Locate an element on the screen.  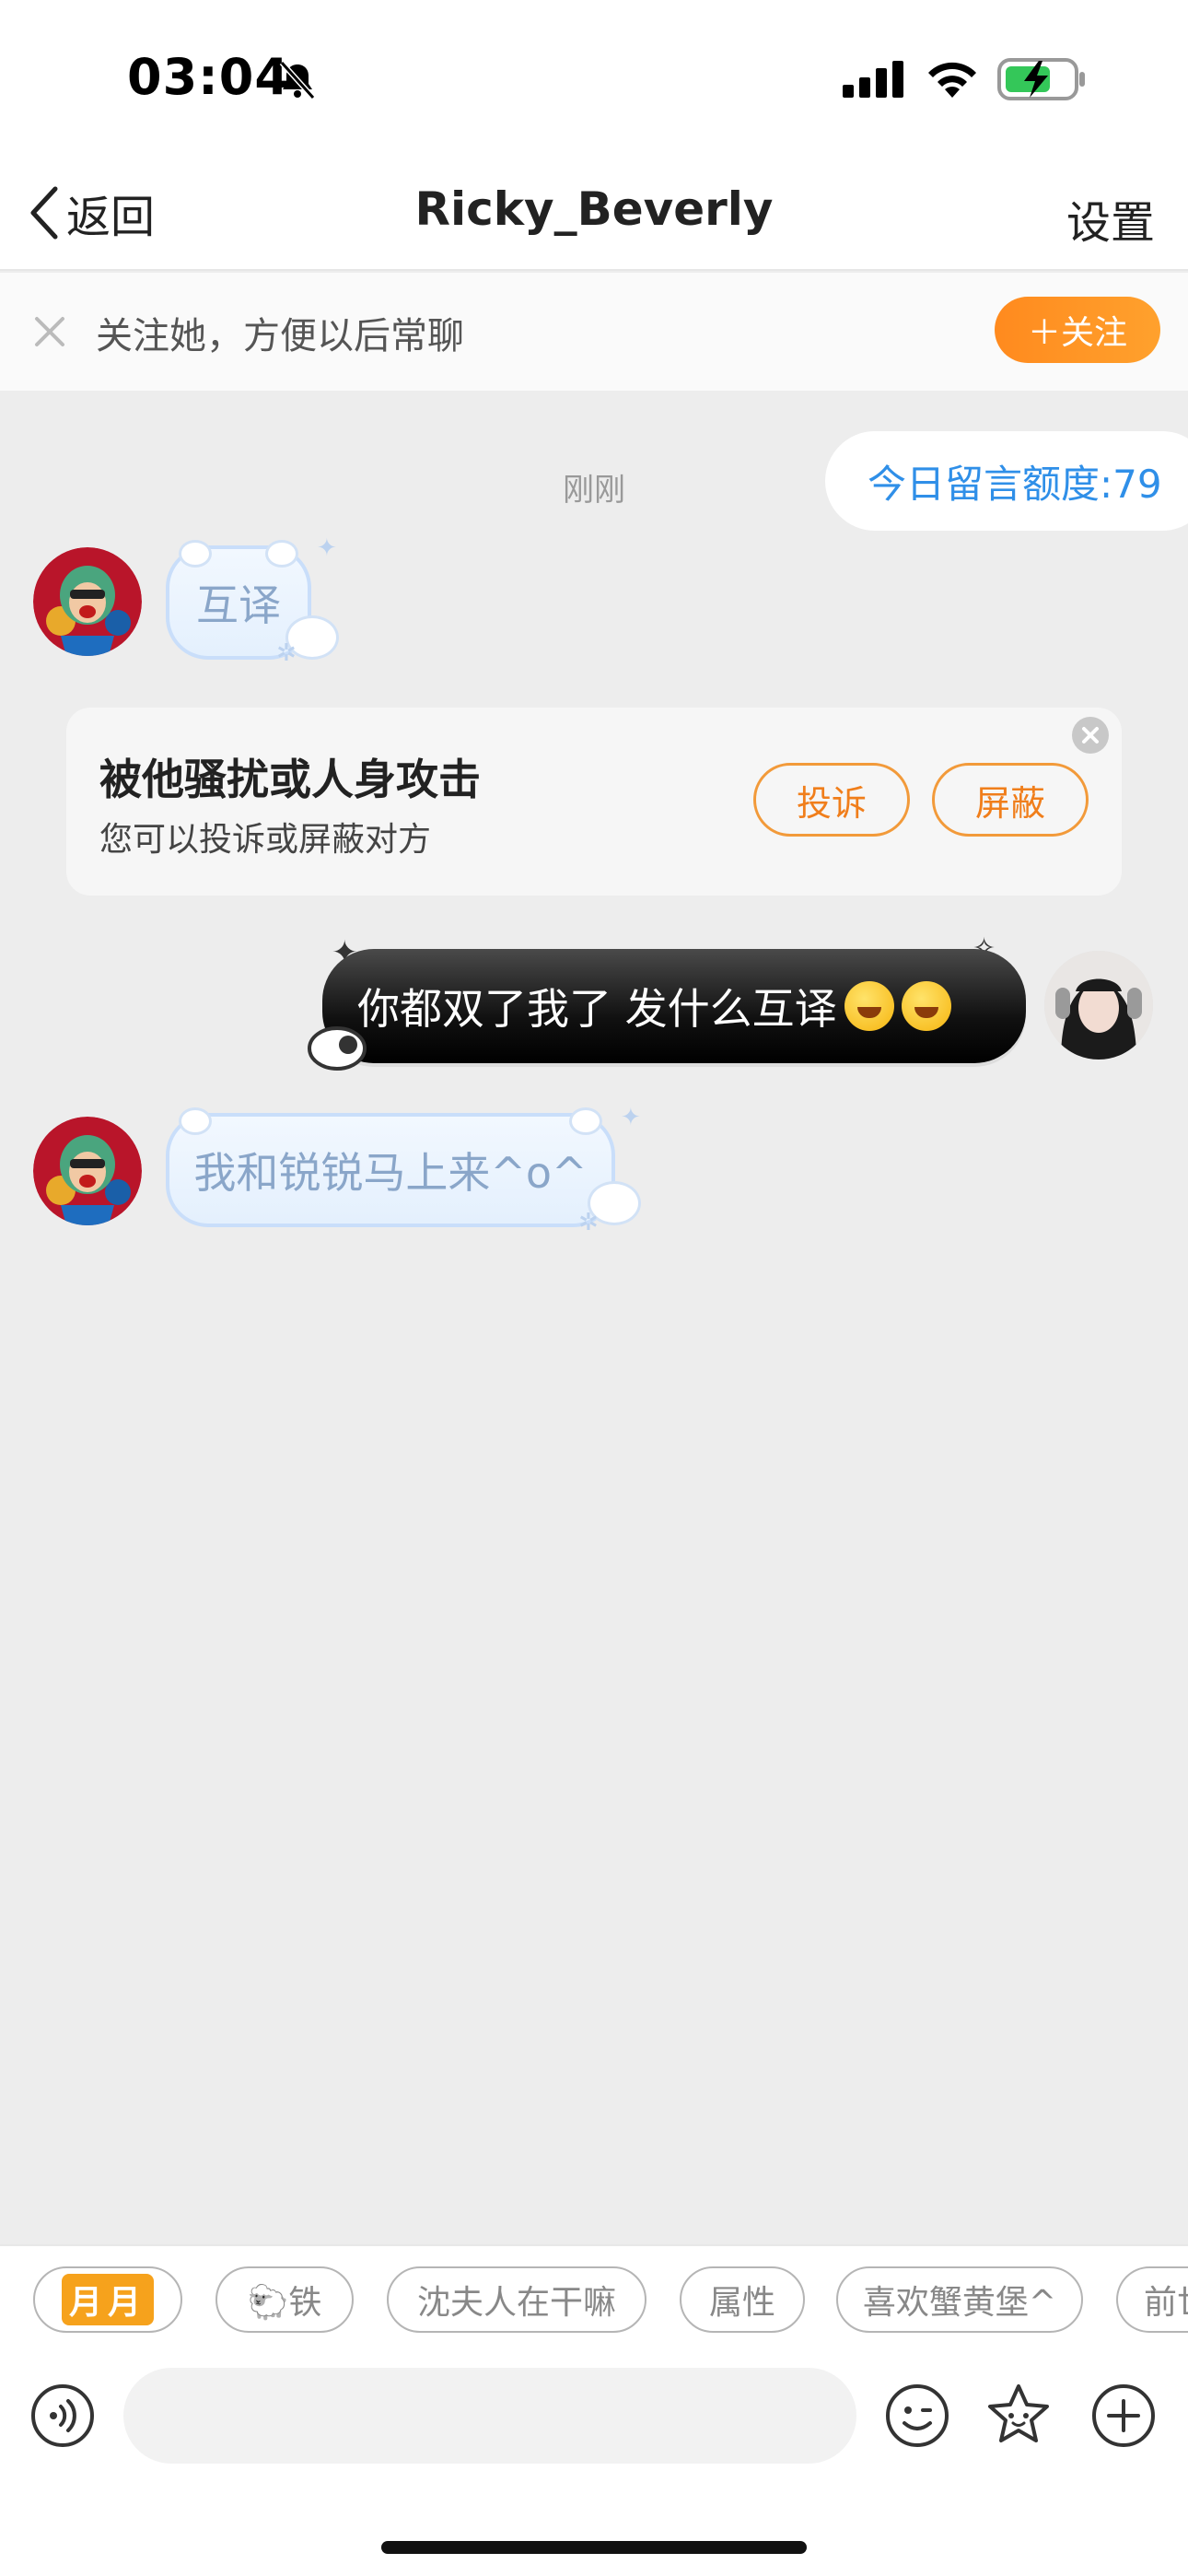
quick-reply-chip: 月月 is located at coordinates (107, 2299).